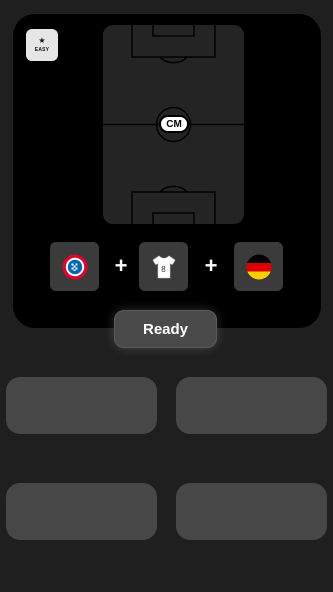 The image size is (333, 592). I want to click on nationality-clue-slot, so click(258, 266).